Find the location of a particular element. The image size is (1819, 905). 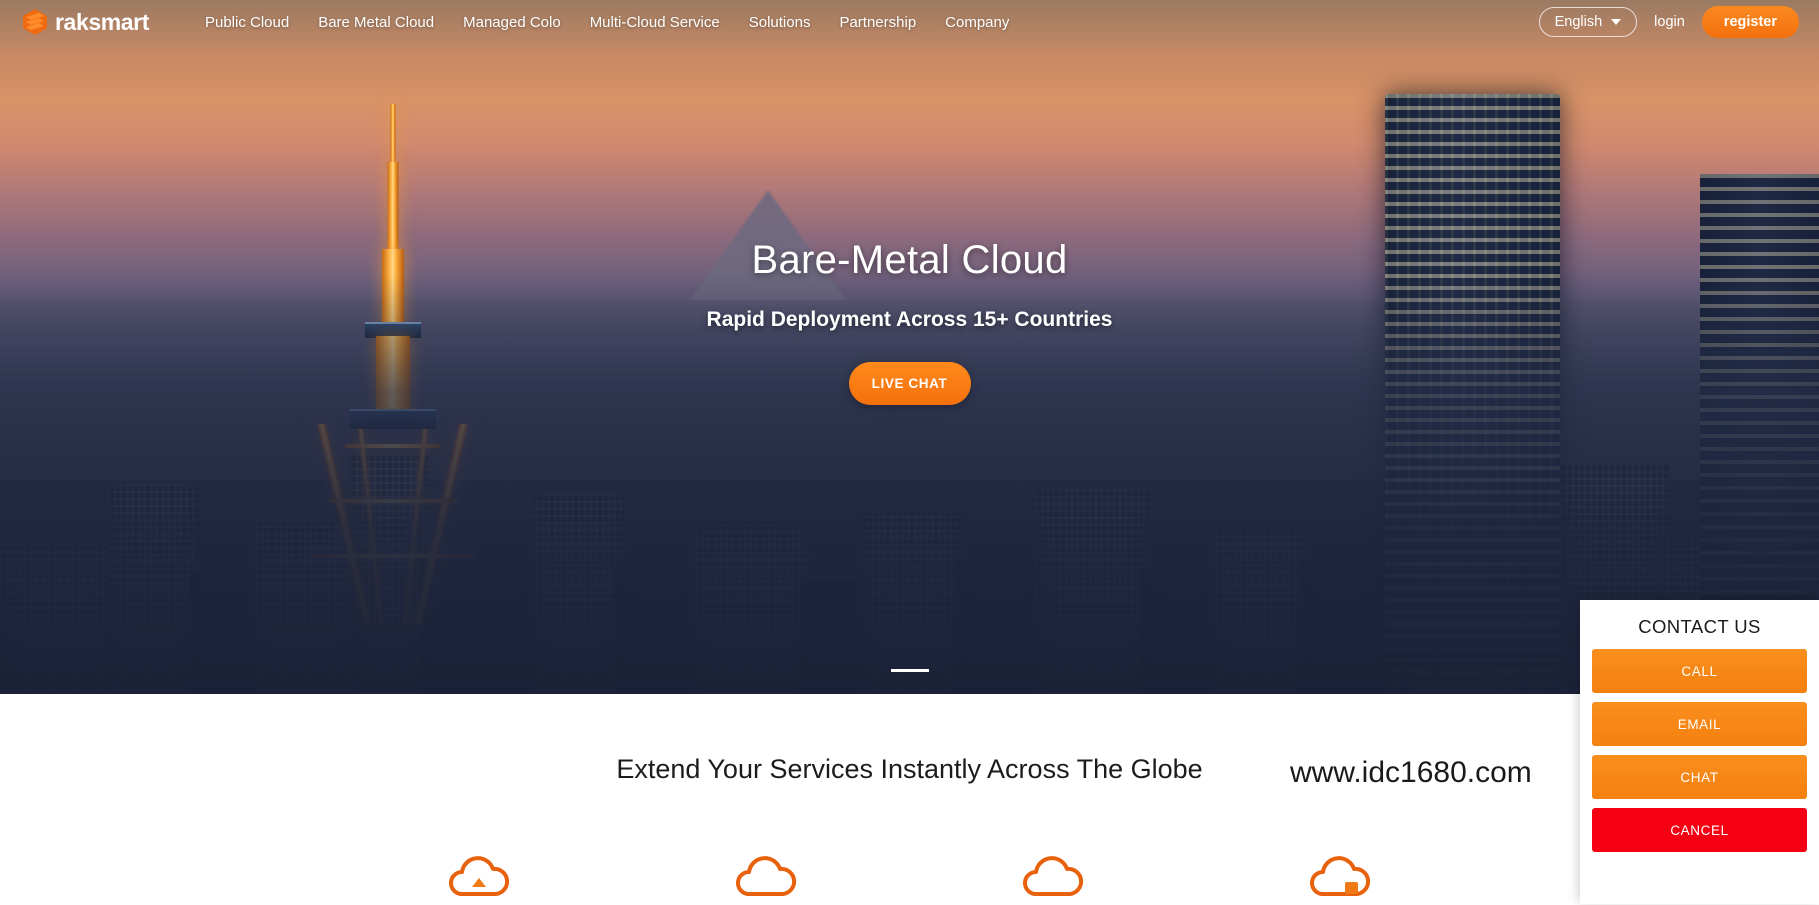

register-button: register is located at coordinates (1750, 22).